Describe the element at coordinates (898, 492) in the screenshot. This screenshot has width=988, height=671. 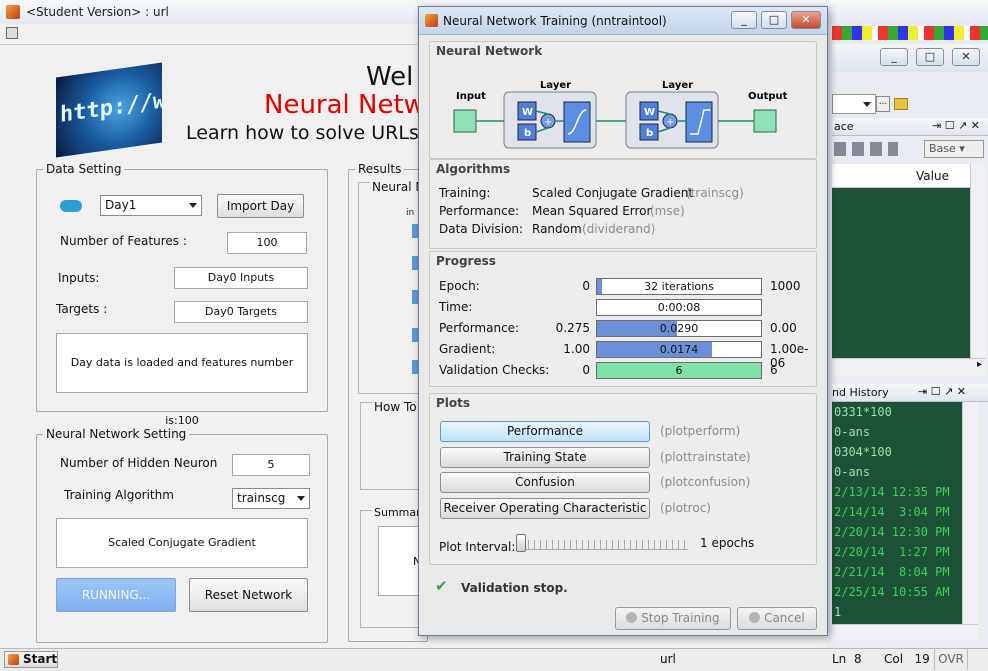
I see `history-line: 2/13/14 12:35 PM` at that location.